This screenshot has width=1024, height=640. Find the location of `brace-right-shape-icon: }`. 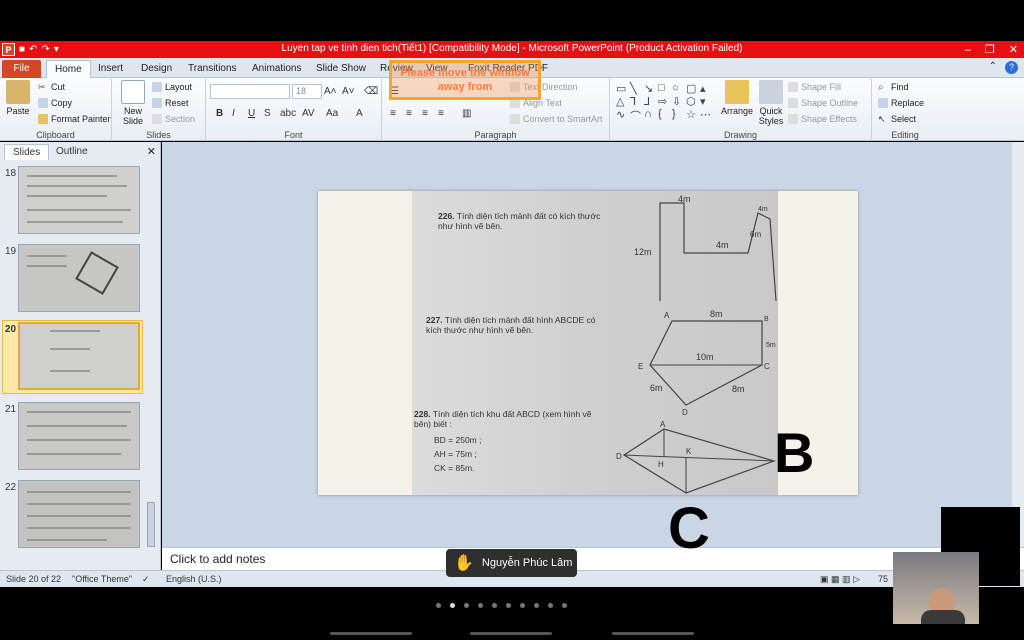

brace-right-shape-icon: } is located at coordinates (679, 114).